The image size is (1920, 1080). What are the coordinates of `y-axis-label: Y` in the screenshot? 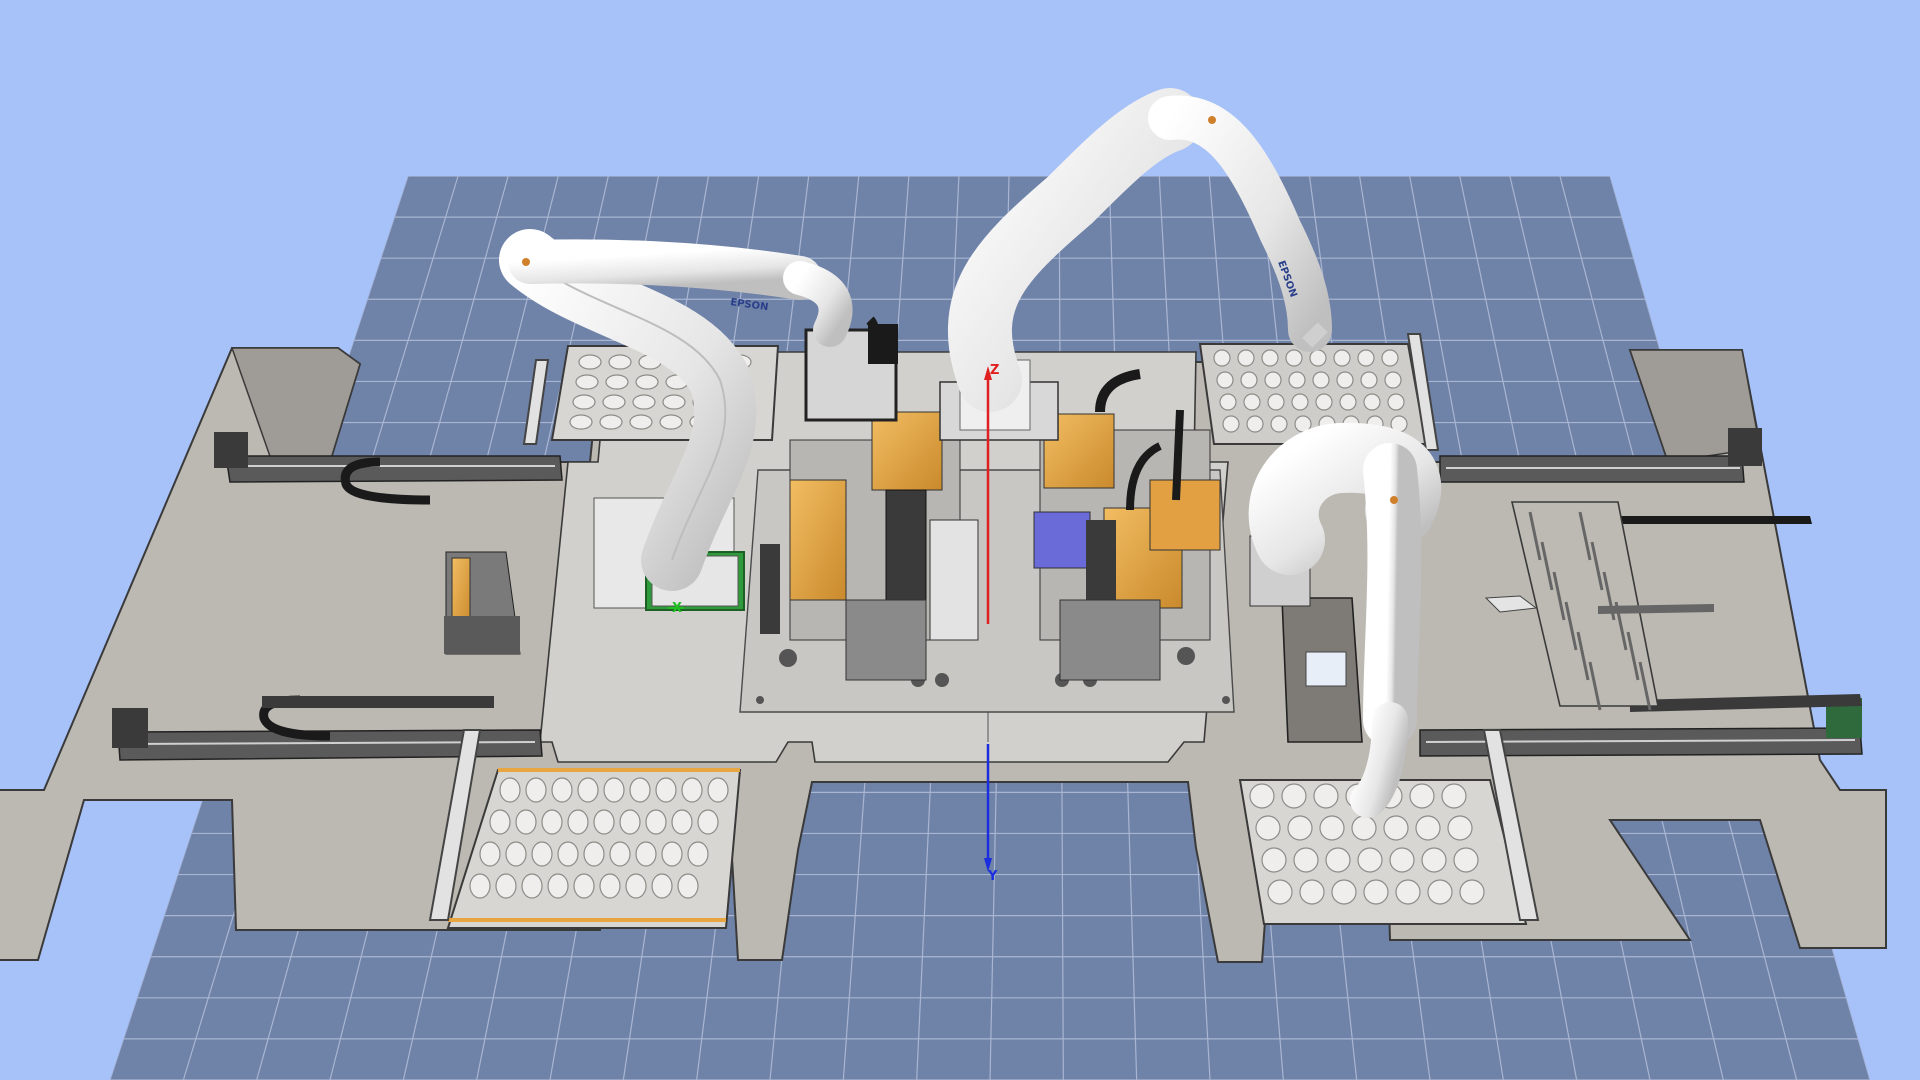 It's located at (992, 876).